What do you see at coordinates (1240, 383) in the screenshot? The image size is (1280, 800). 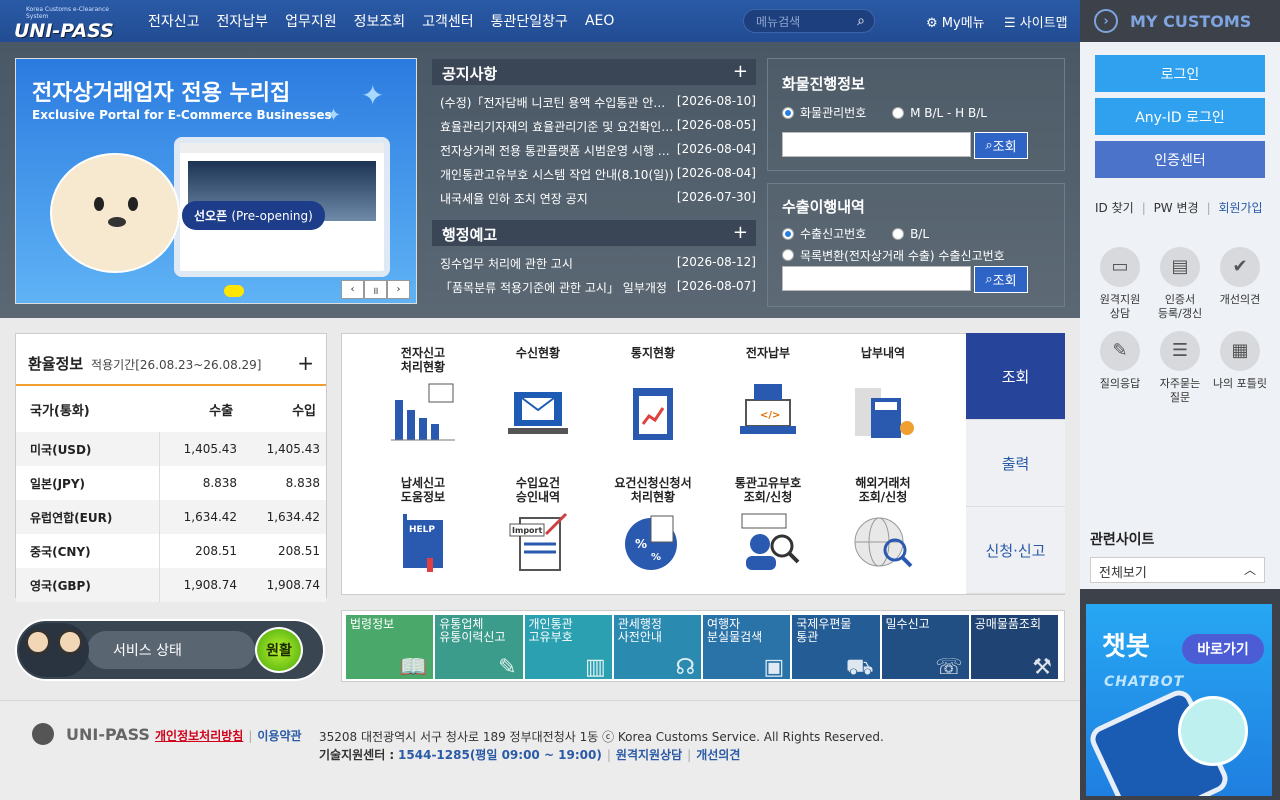 I see `quick-label-portlet: 나의 포틀릿` at bounding box center [1240, 383].